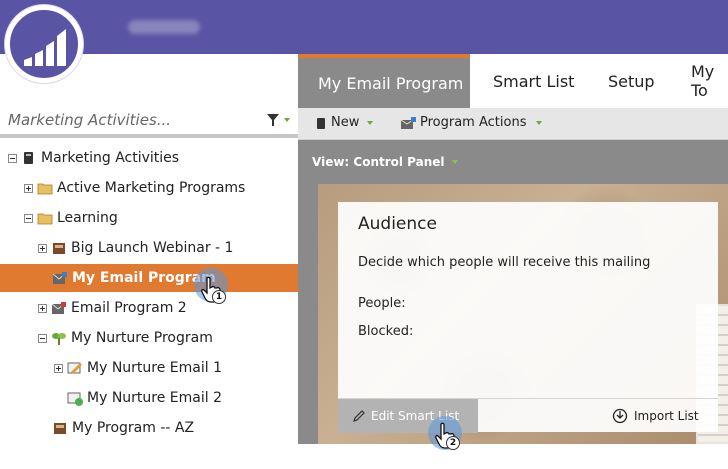 This screenshot has width=728, height=469. What do you see at coordinates (149, 278) in the screenshot?
I see `tree-node-my-email-program: My Email Program` at bounding box center [149, 278].